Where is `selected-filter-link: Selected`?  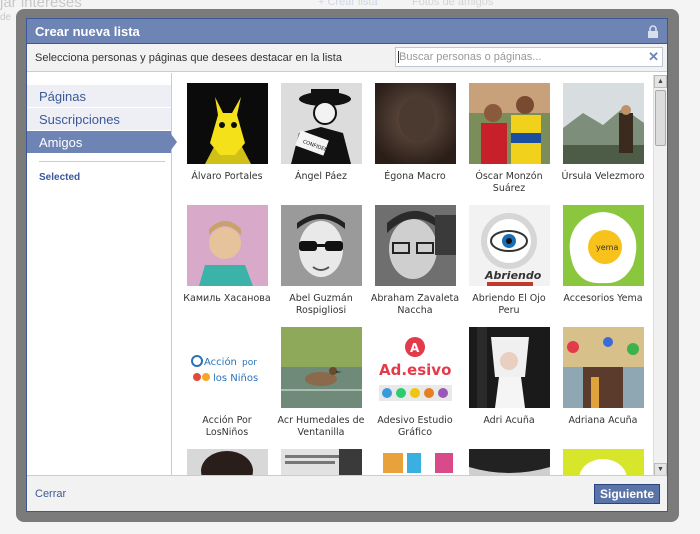
selected-filter-link: Selected is located at coordinates (99, 177).